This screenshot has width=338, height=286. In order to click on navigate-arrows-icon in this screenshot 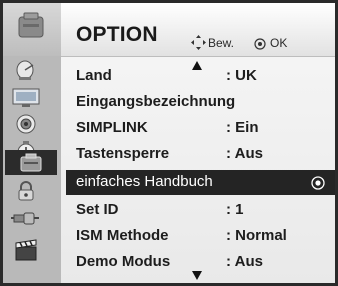, I will do `click(198, 45)`.